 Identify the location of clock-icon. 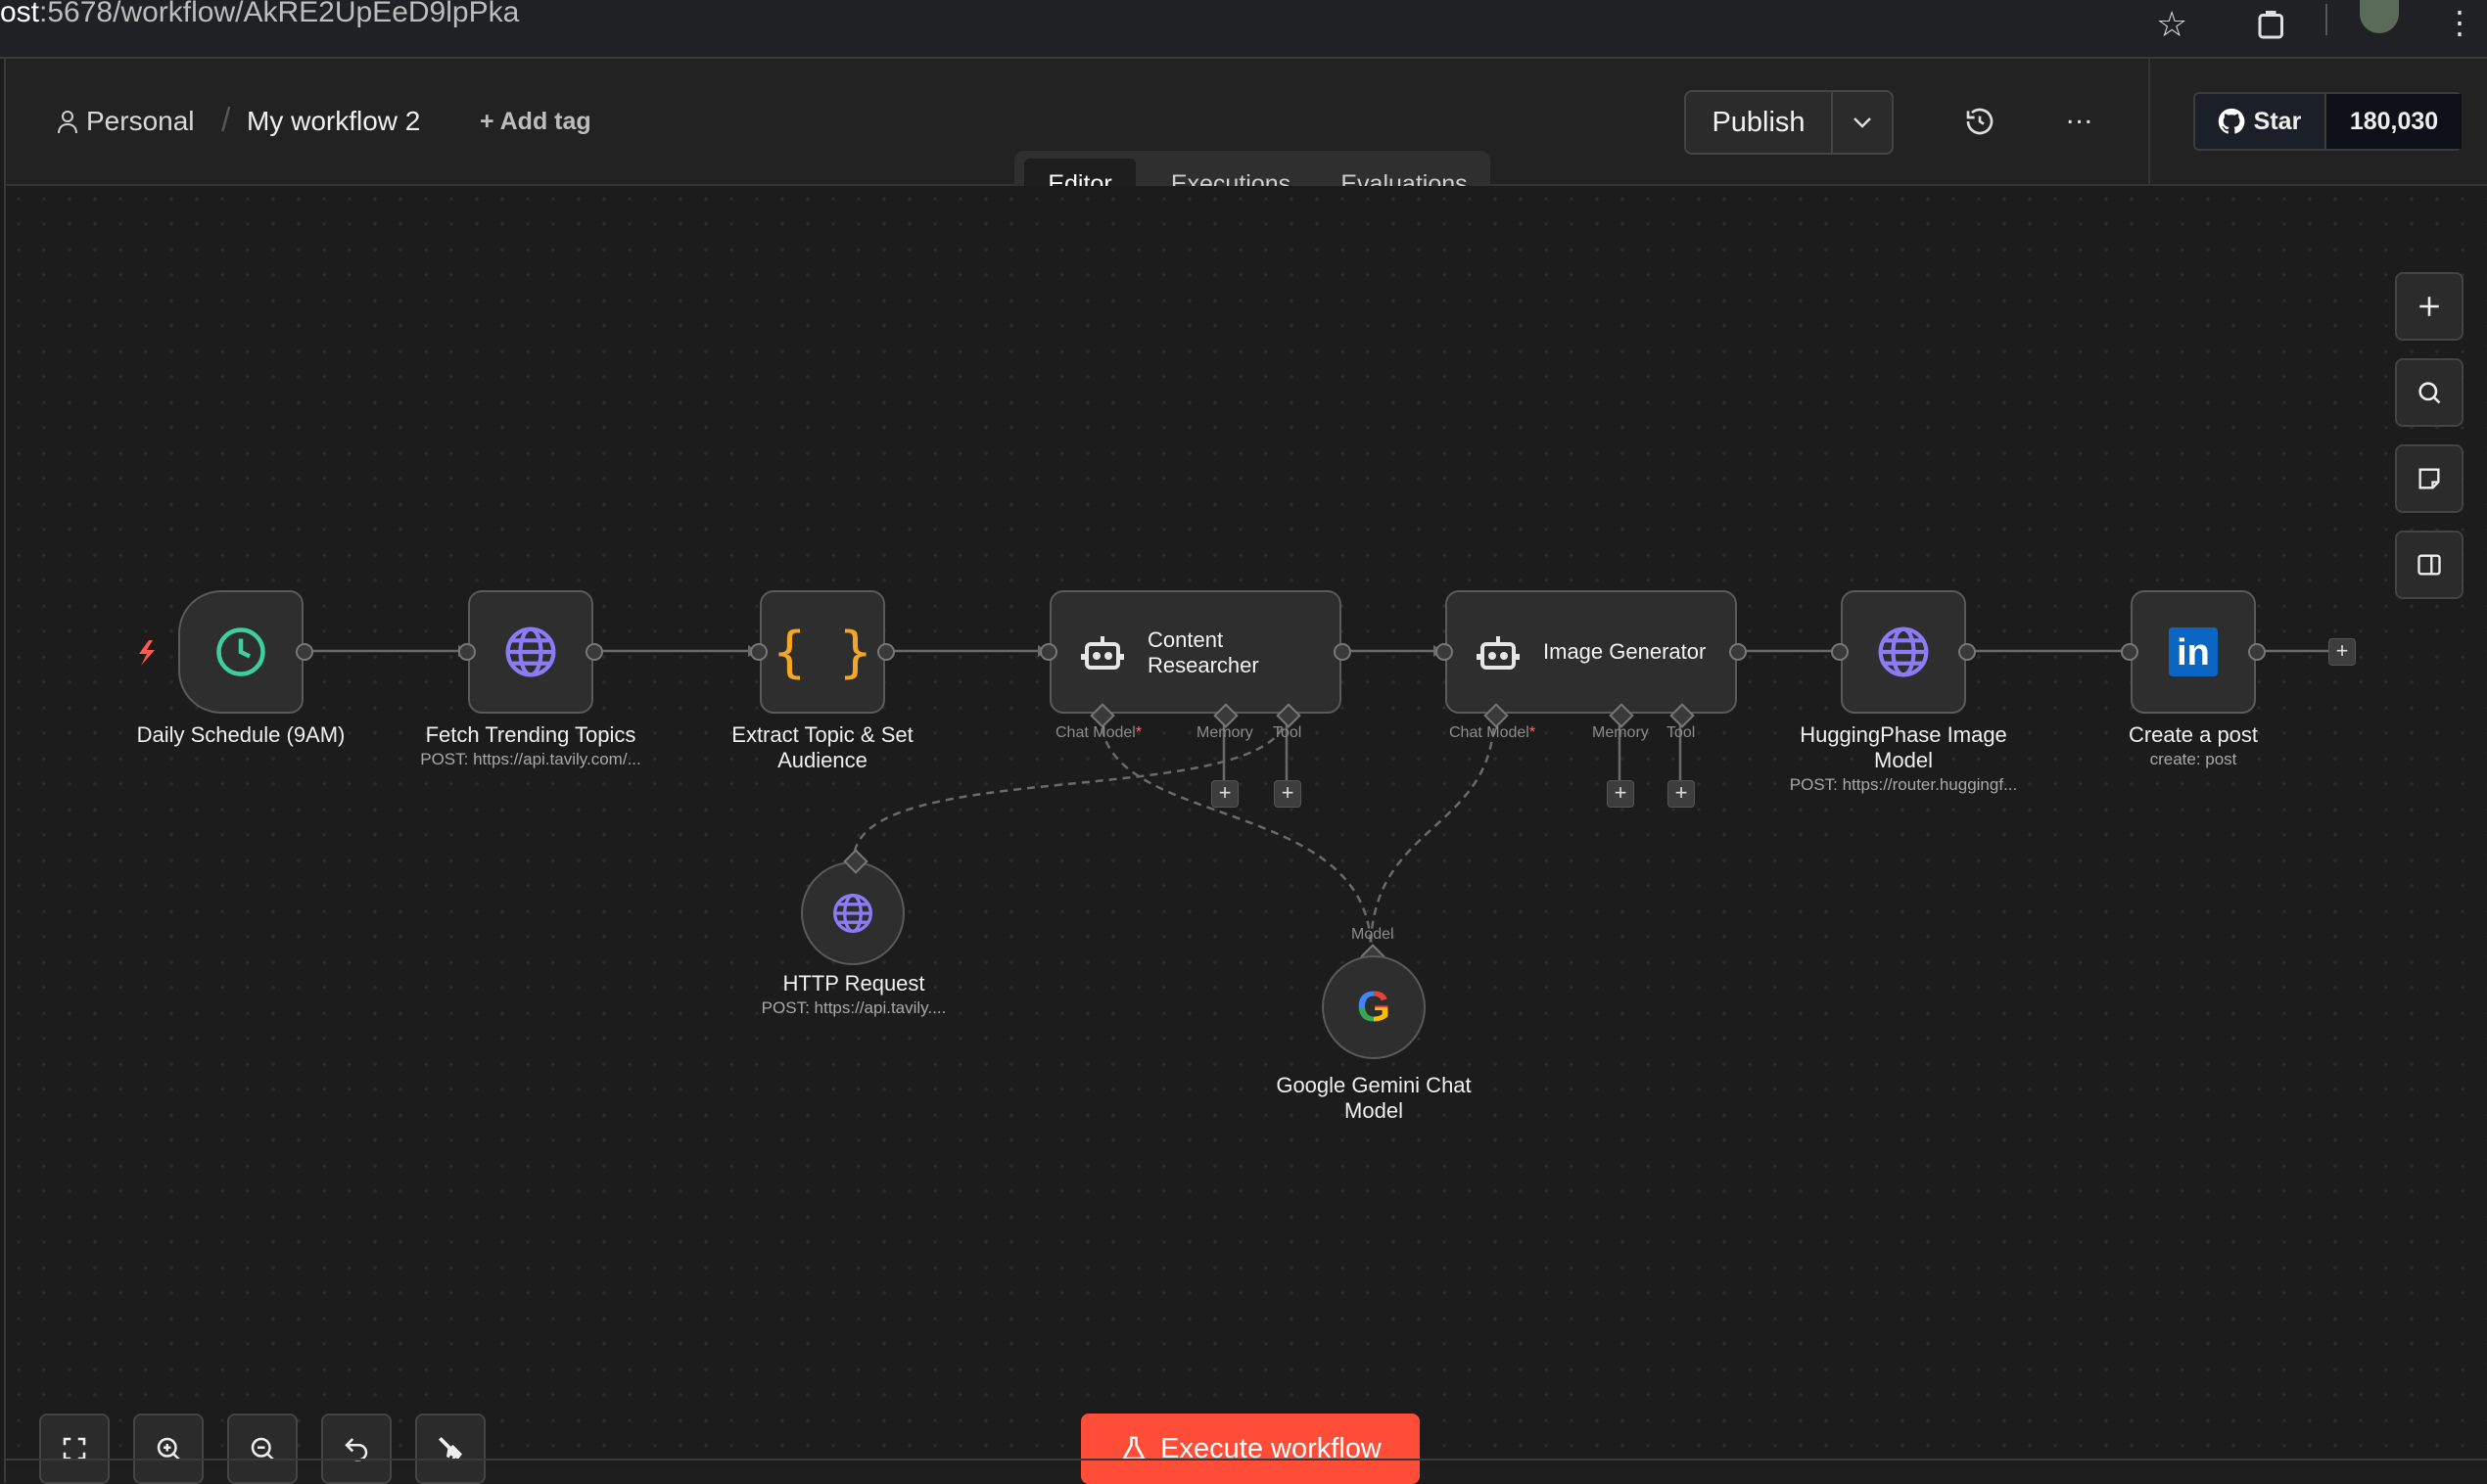
(240, 651).